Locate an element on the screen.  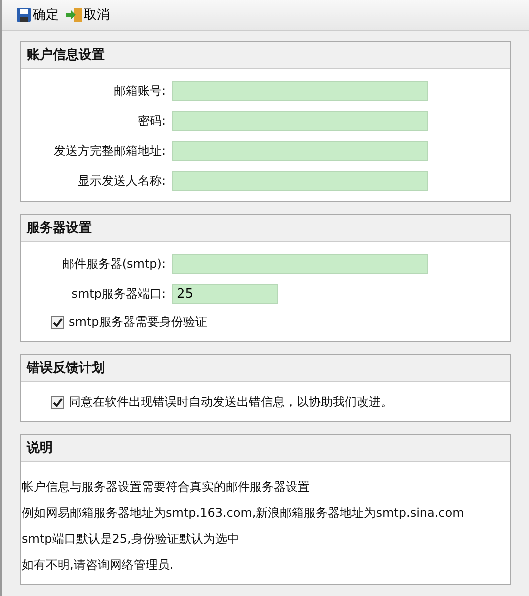
field-label: 密码: is located at coordinates (151, 121).